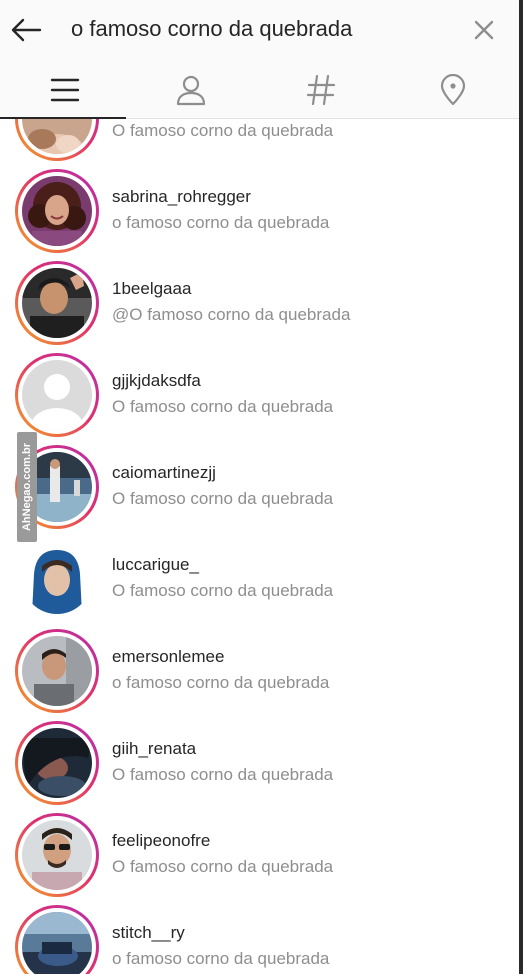  I want to click on full-name: @O famoso corno da quebrada, so click(231, 314).